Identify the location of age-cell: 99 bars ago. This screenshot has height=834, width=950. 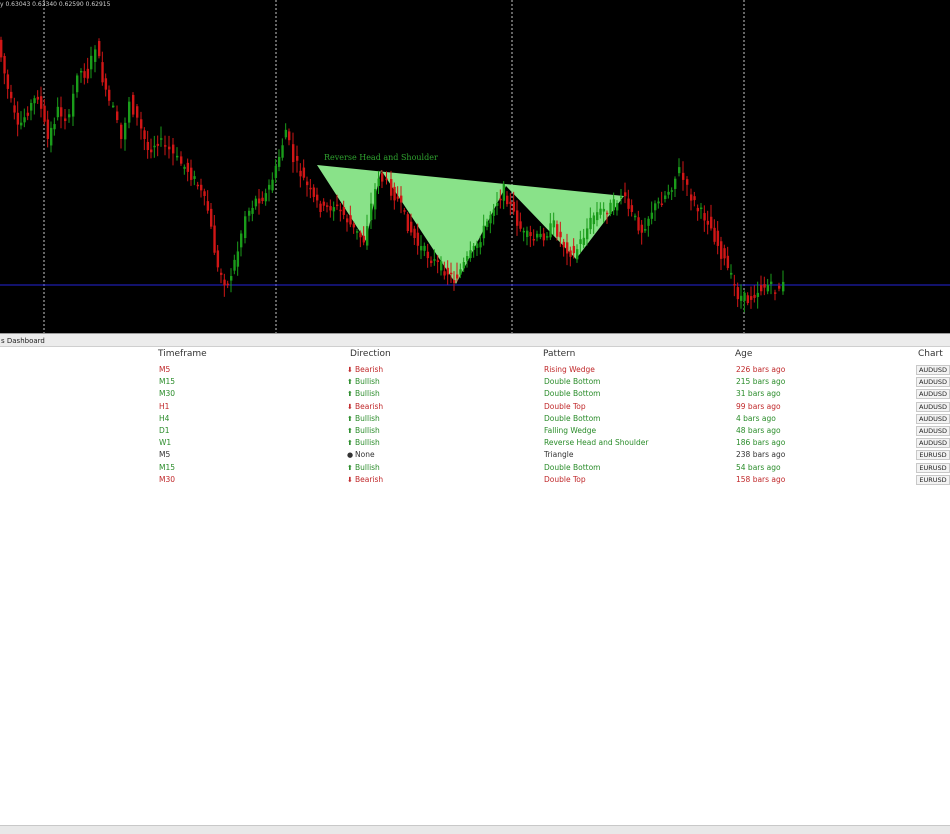
(758, 406).